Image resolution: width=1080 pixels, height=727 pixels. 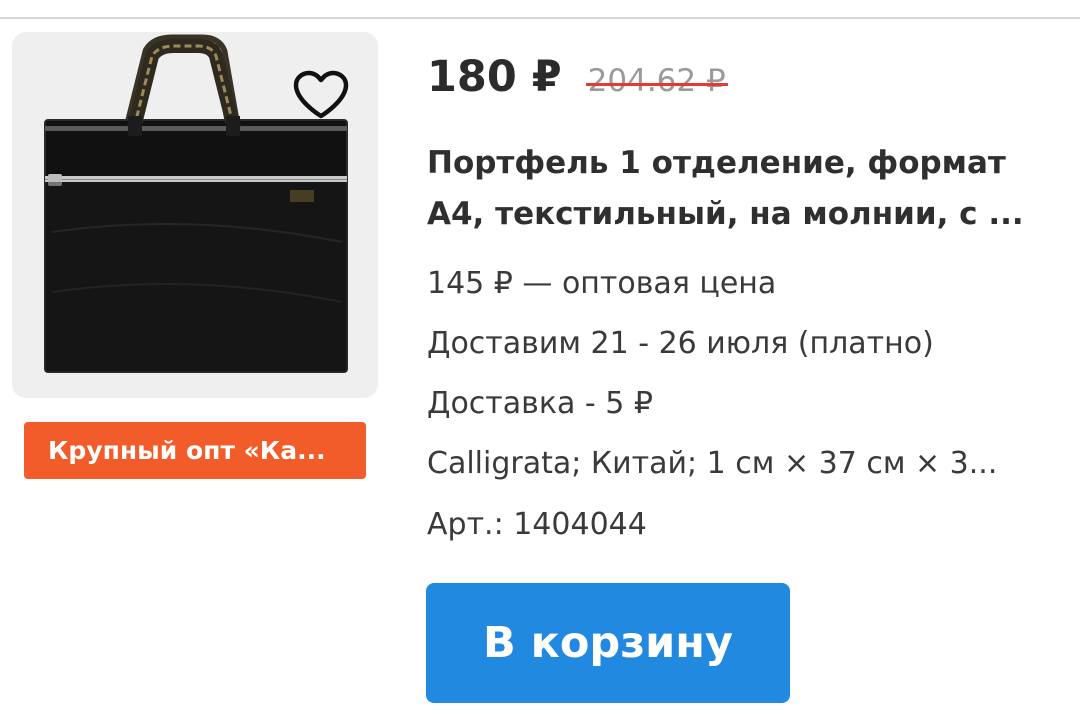 What do you see at coordinates (540, 18) in the screenshot?
I see `top-divider` at bounding box center [540, 18].